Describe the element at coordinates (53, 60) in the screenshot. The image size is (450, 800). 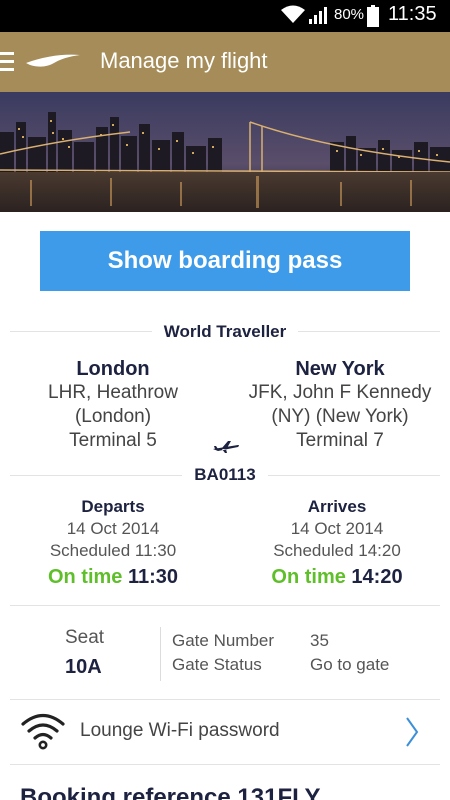
I see `airline-logo` at that location.